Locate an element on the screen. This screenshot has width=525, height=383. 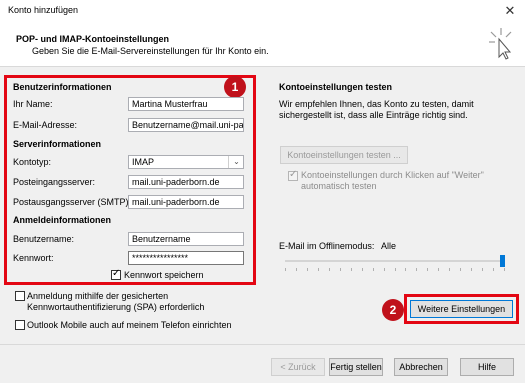
name-field: Martina Musterfrau is located at coordinates (186, 104).